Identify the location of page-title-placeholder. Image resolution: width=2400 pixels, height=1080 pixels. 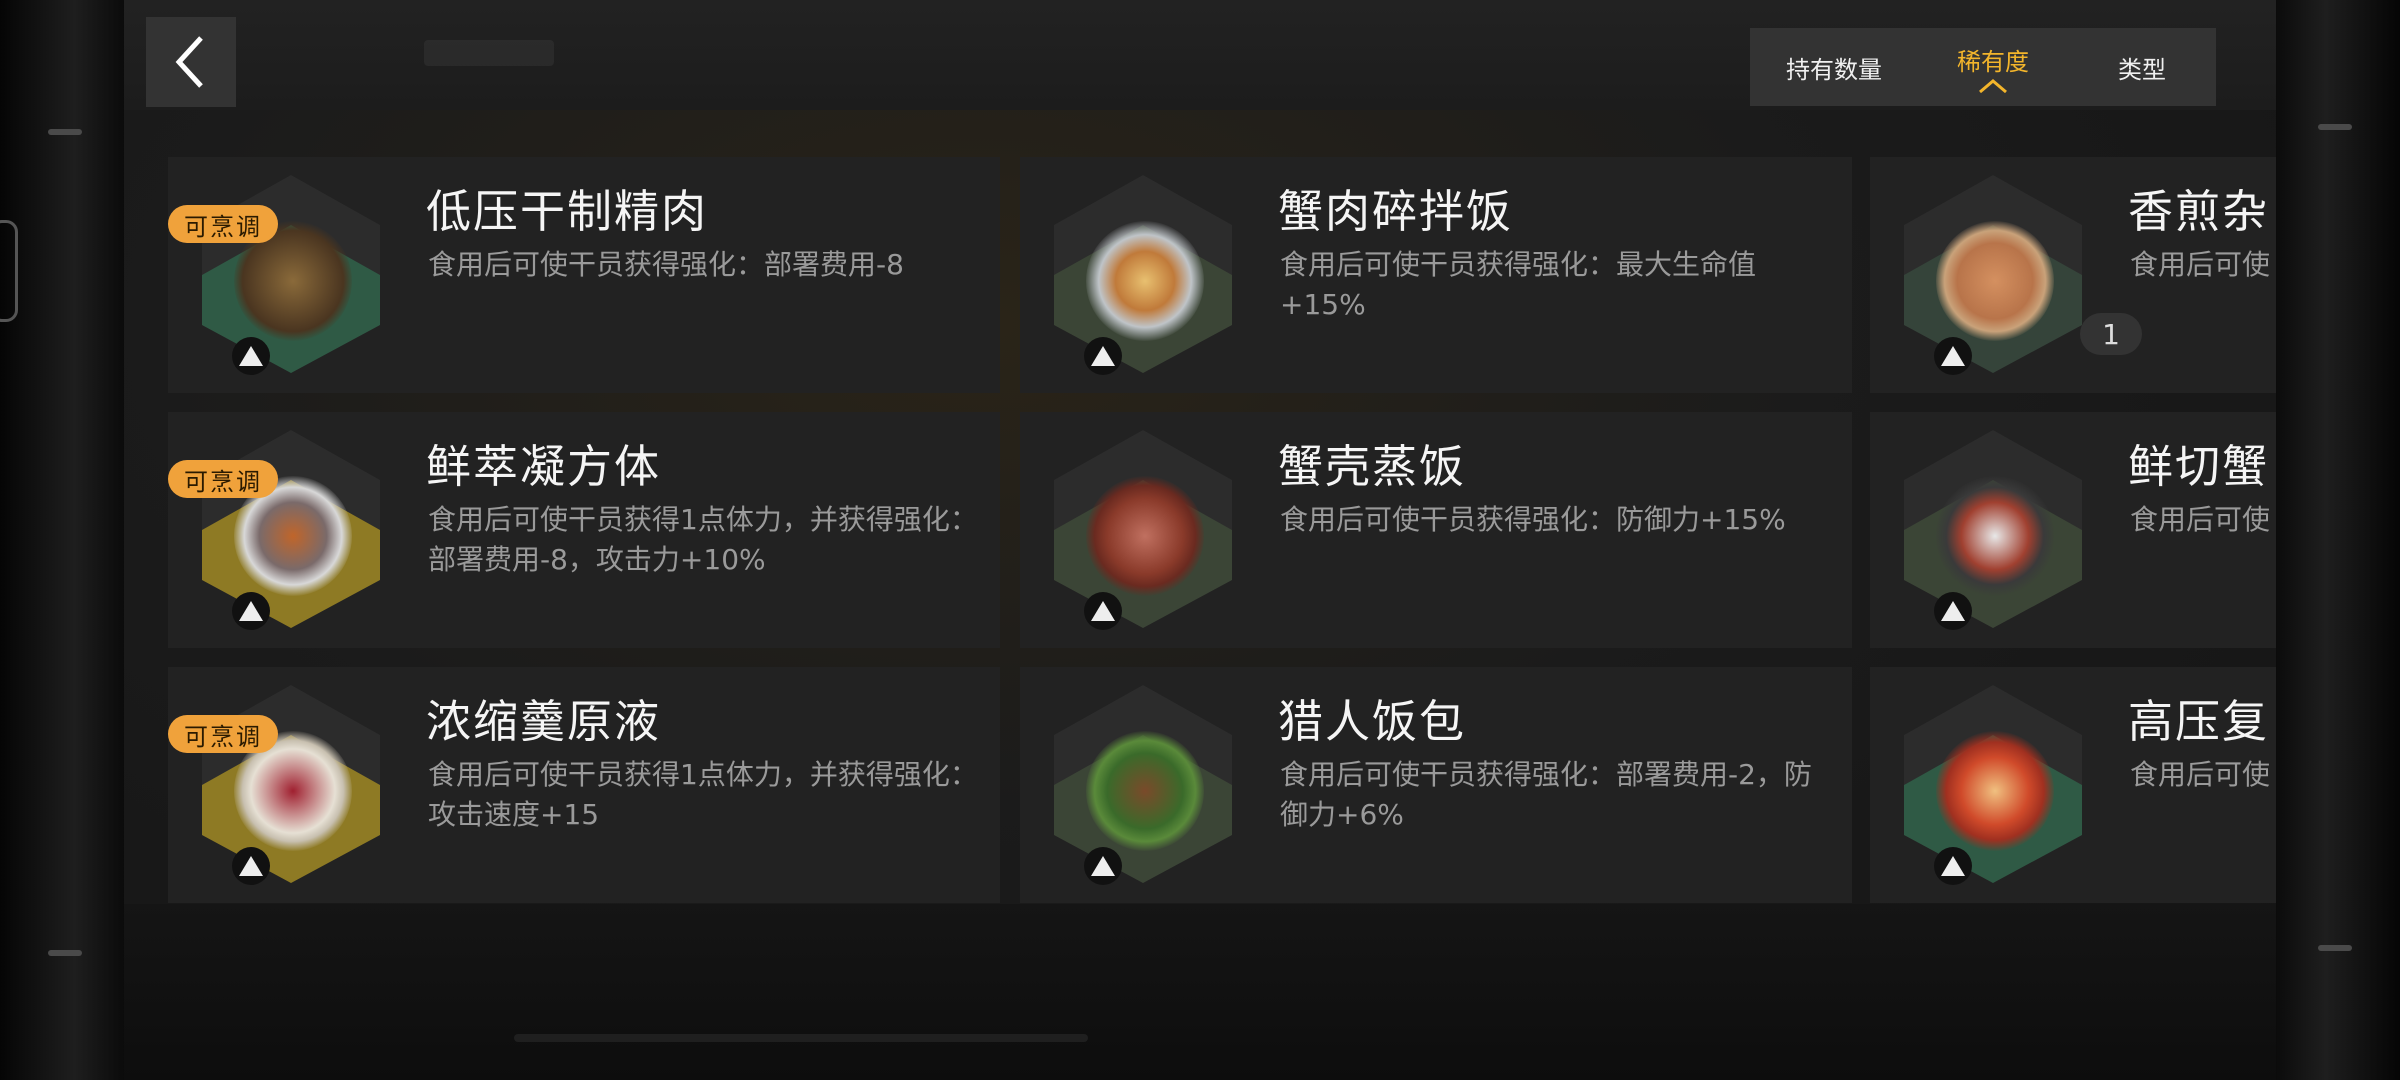
(489, 53).